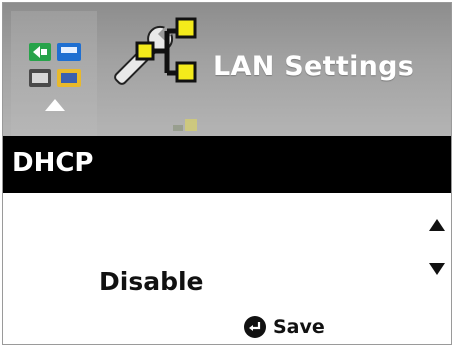 The height and width of the screenshot is (349, 454). I want to click on setting-title: DHCP, so click(53, 163).